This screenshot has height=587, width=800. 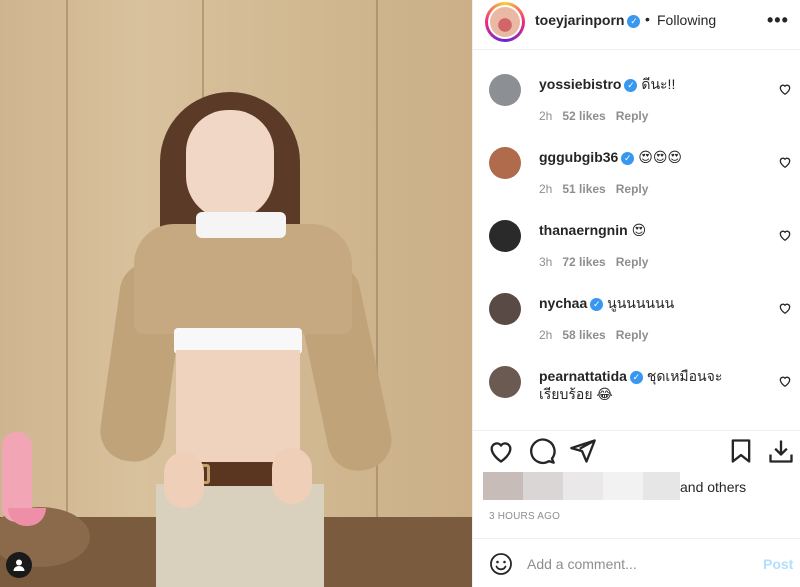 I want to click on comment-composer: Post, so click(x=636, y=562).